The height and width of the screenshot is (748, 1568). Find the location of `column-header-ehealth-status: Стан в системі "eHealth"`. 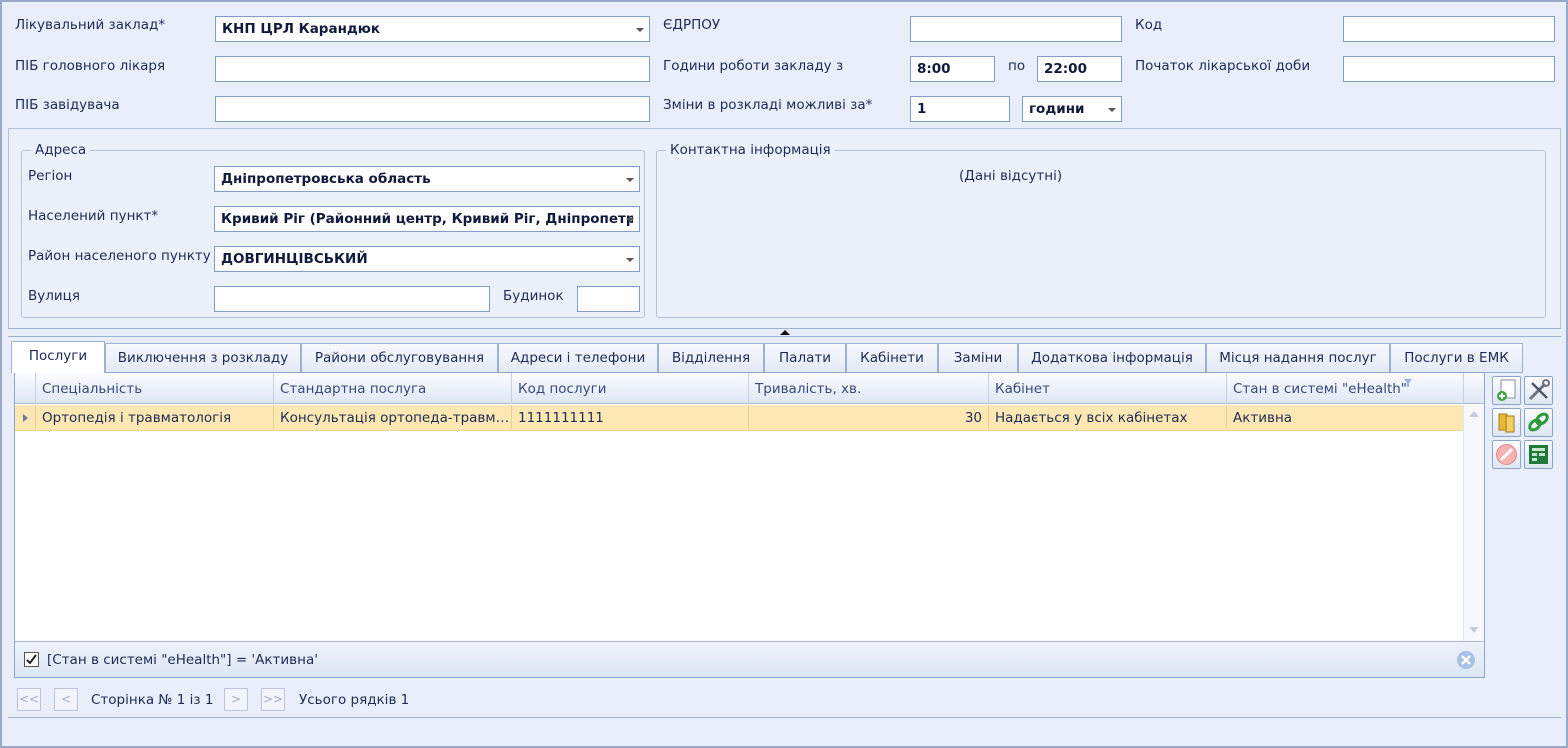

column-header-ehealth-status: Стан в системі "eHealth" is located at coordinates (1344, 388).